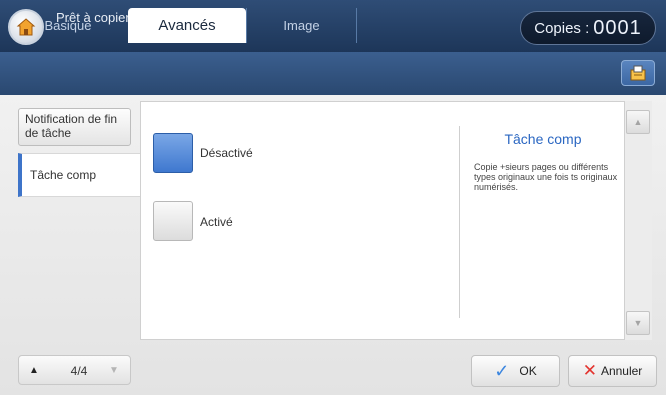  What do you see at coordinates (481, 25) in the screenshot?
I see `tab-empty` at bounding box center [481, 25].